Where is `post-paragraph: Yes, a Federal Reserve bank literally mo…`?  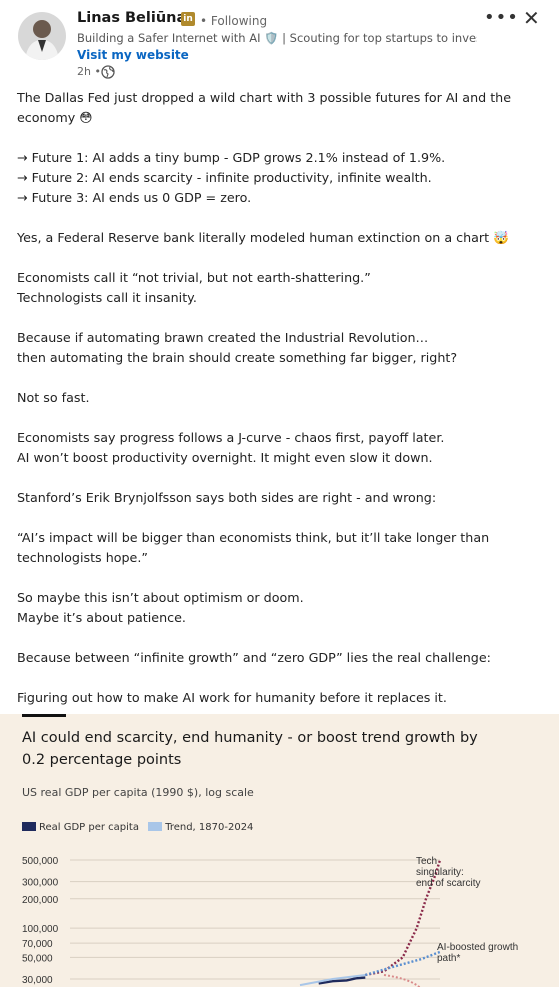
post-paragraph: Yes, a Federal Reserve bank literally mo… is located at coordinates (263, 237).